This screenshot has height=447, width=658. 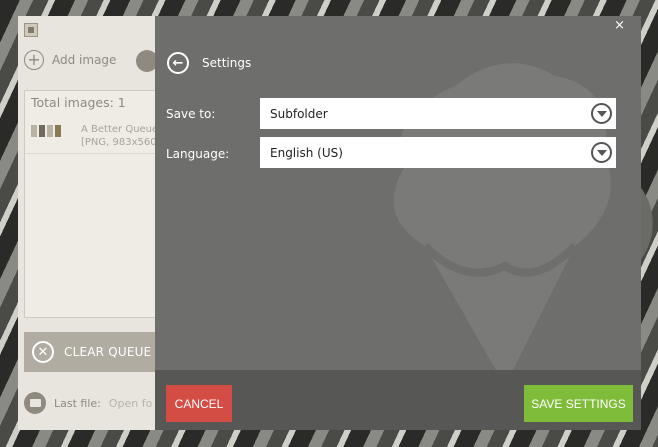 What do you see at coordinates (178, 63) in the screenshot?
I see `arrow-left-circle-icon: ←` at bounding box center [178, 63].